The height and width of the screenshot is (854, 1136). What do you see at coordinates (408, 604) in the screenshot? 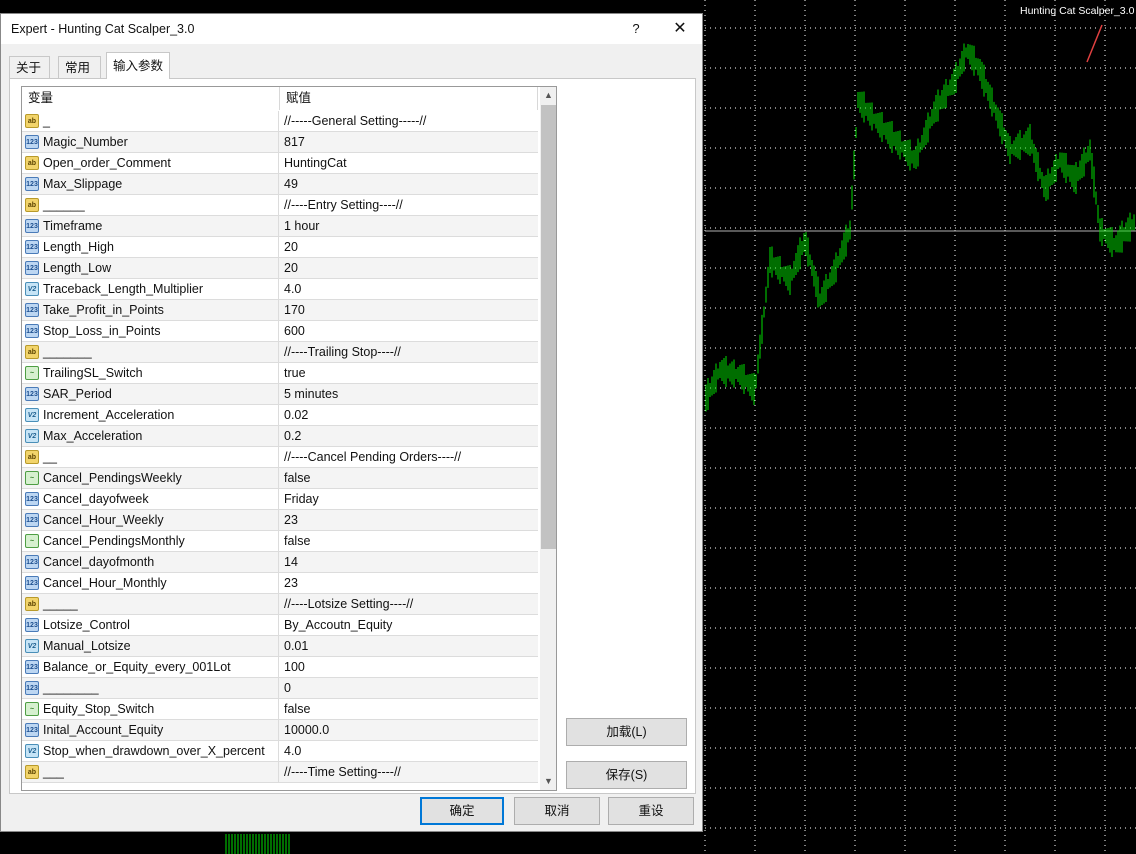
I see `value-cell: //----Lotsize Setting----//` at bounding box center [408, 604].